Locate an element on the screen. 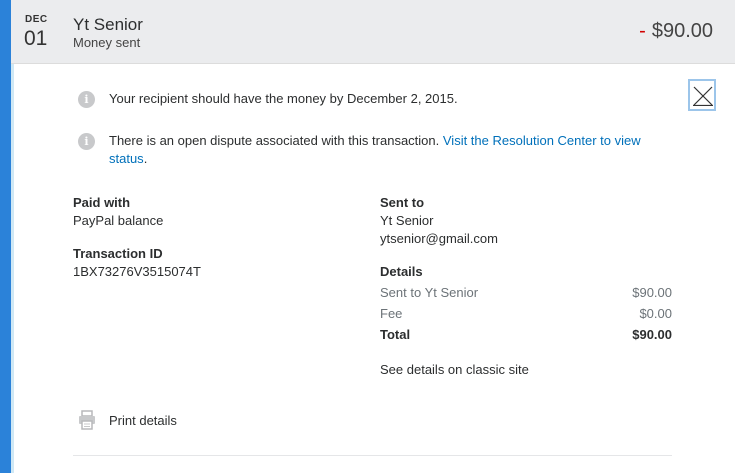 This screenshot has width=743, height=473. amount-value: $90.00 is located at coordinates (682, 31).